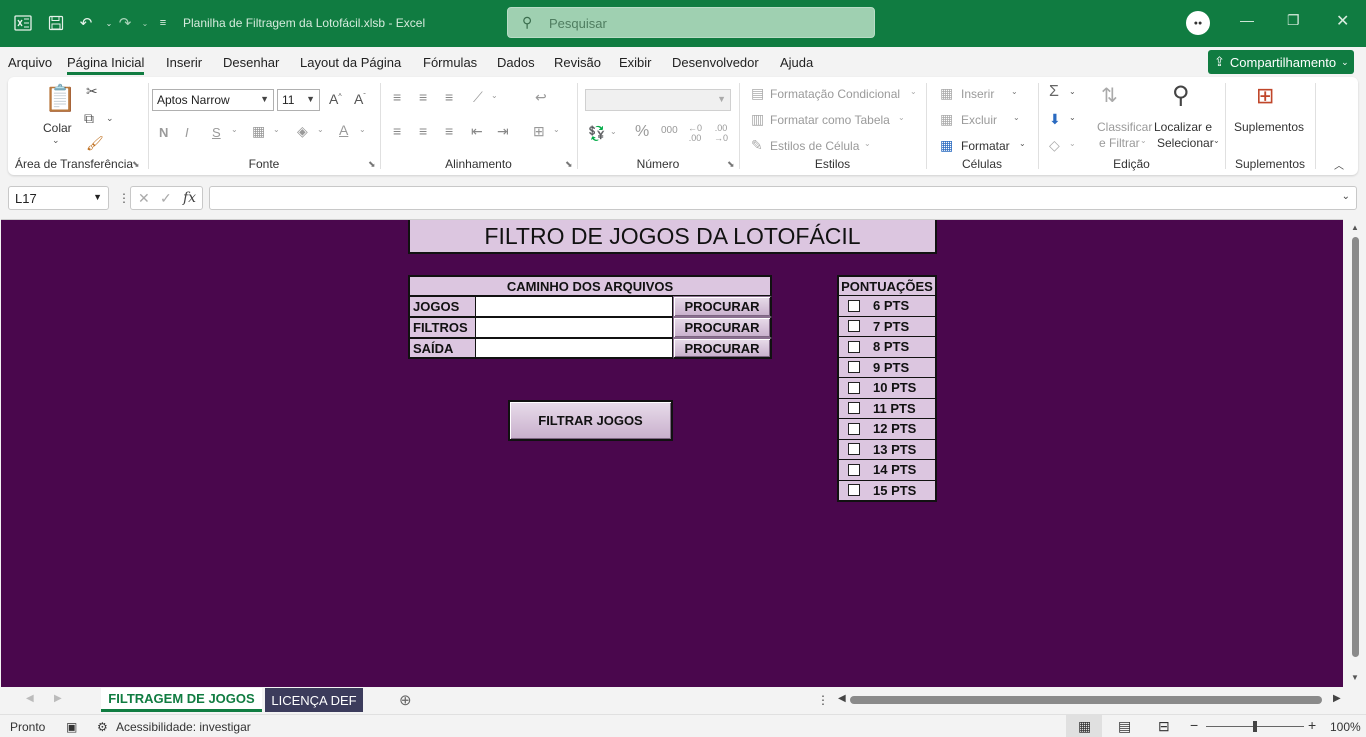  I want to click on filter-games-button: FILTRAR JOGOS, so click(590, 420).